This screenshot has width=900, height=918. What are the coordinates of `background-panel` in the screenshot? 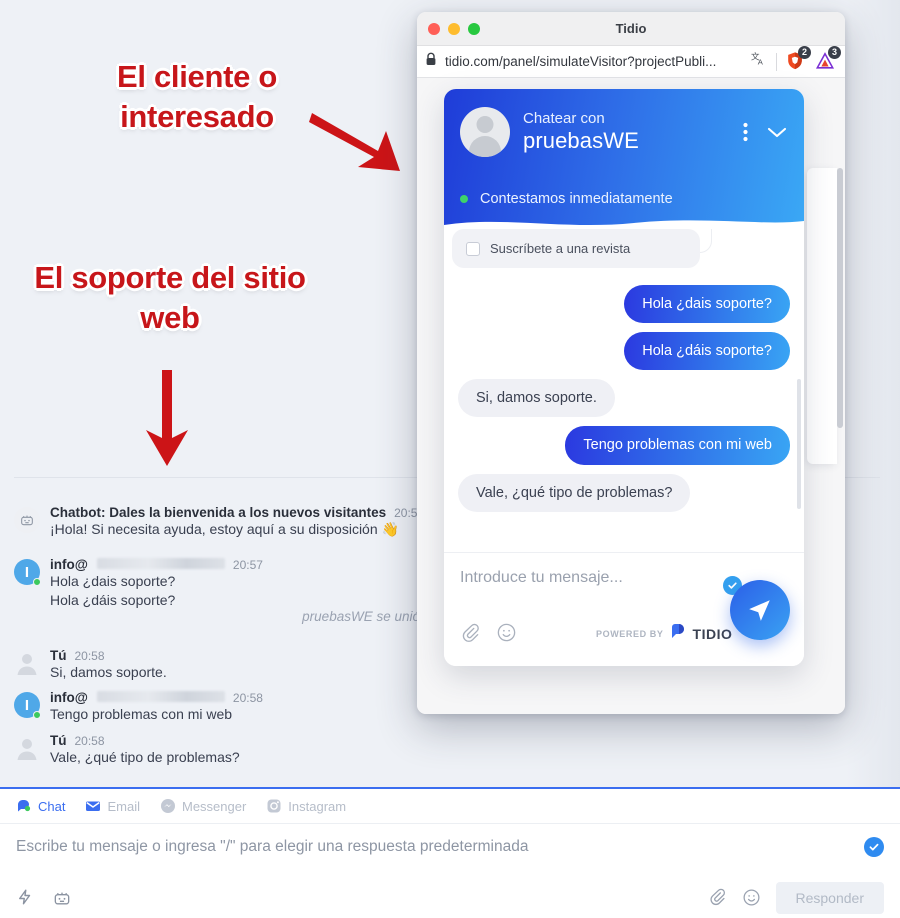 It's located at (822, 316).